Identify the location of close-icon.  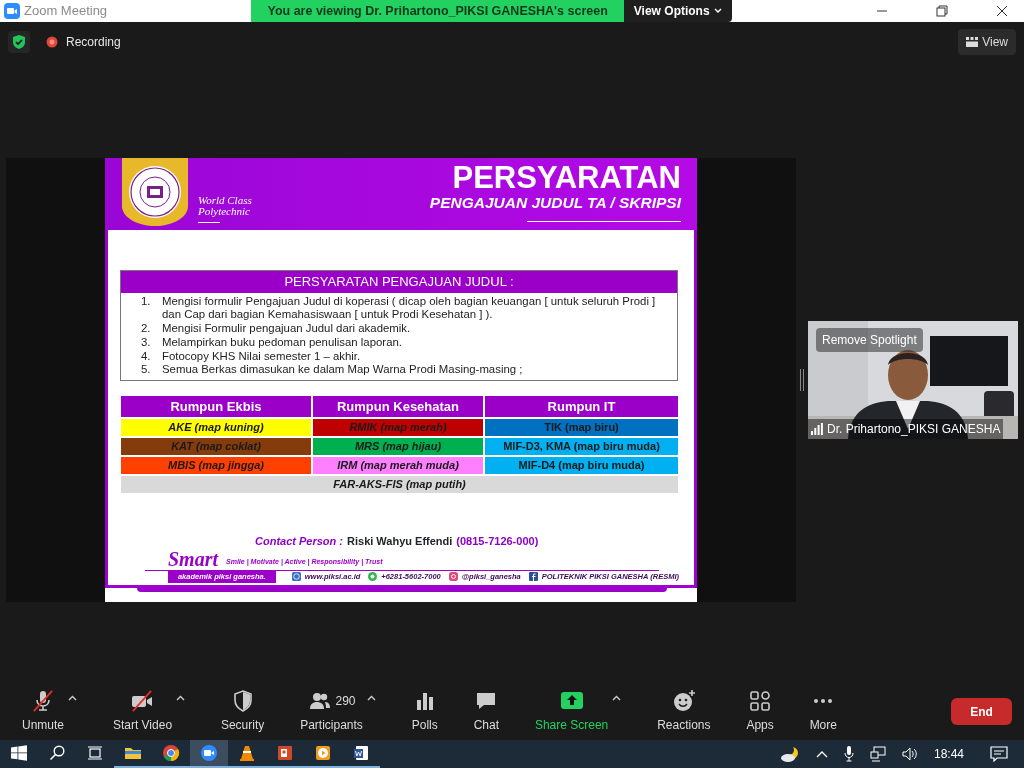
(1002, 11).